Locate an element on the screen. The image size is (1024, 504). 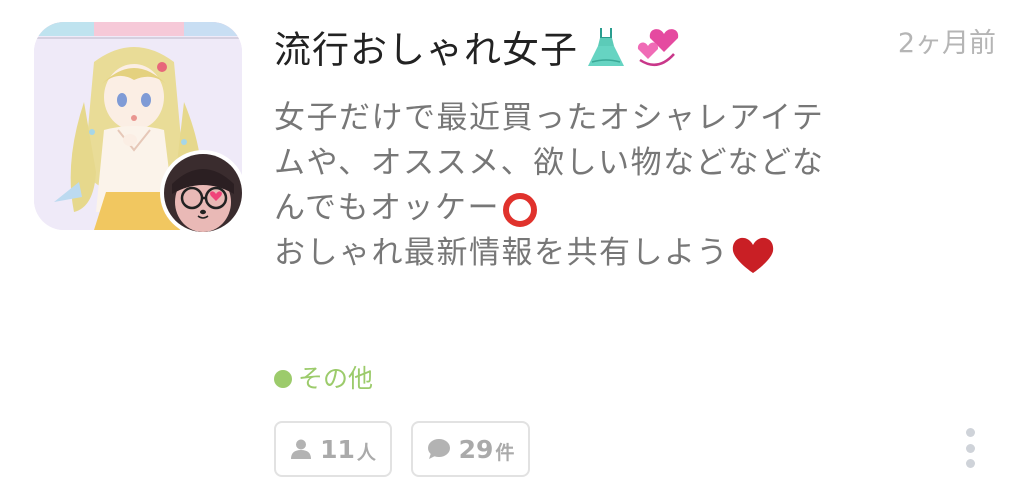
description-line: ムや、オススメ、欲しい物などなどな is located at coordinates (549, 163).